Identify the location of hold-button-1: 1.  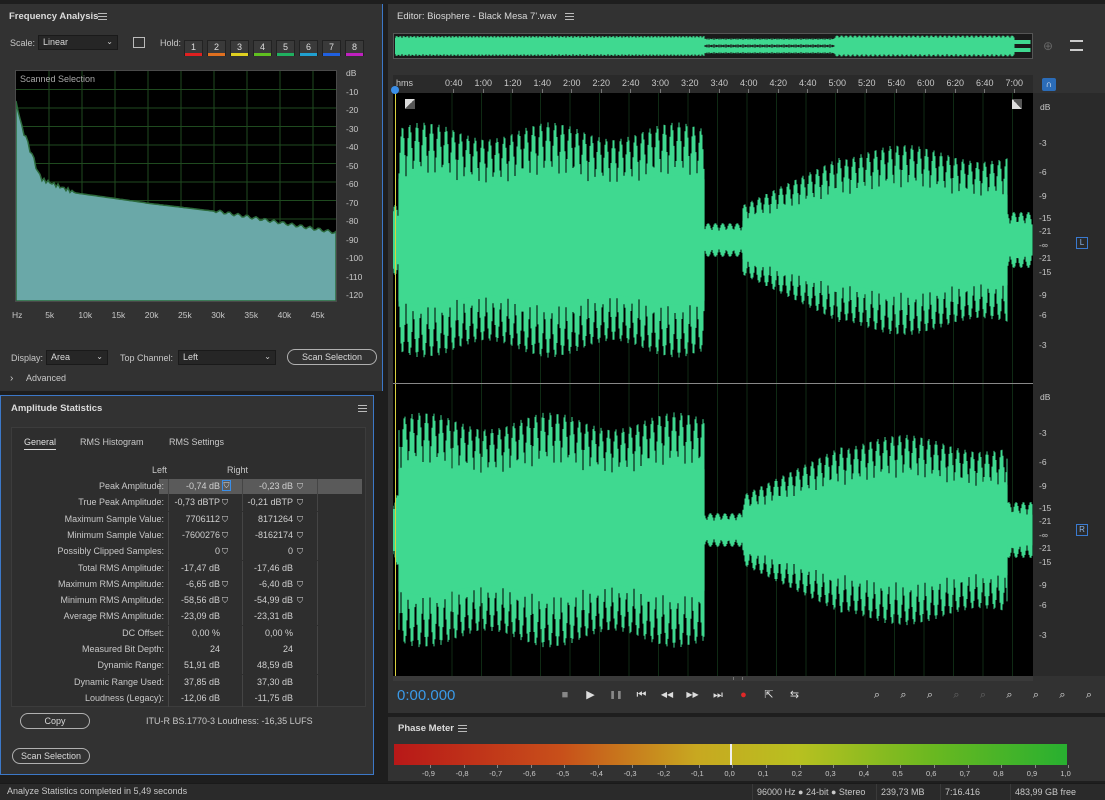
(193, 48).